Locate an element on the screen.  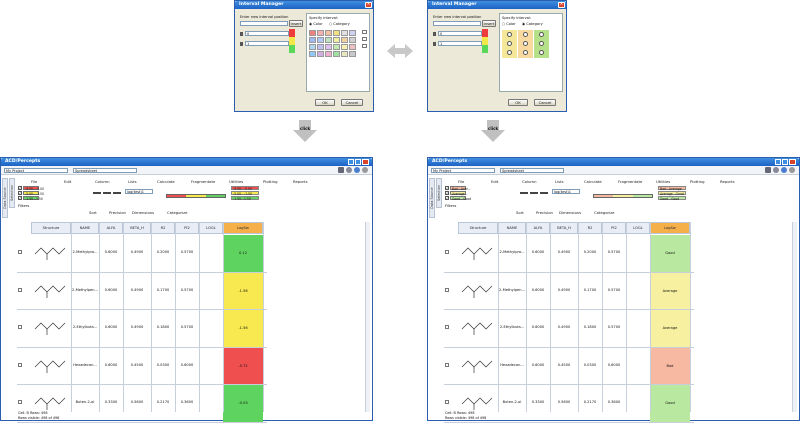
cell-logsw: -1.56 is located at coordinates (243, 328).